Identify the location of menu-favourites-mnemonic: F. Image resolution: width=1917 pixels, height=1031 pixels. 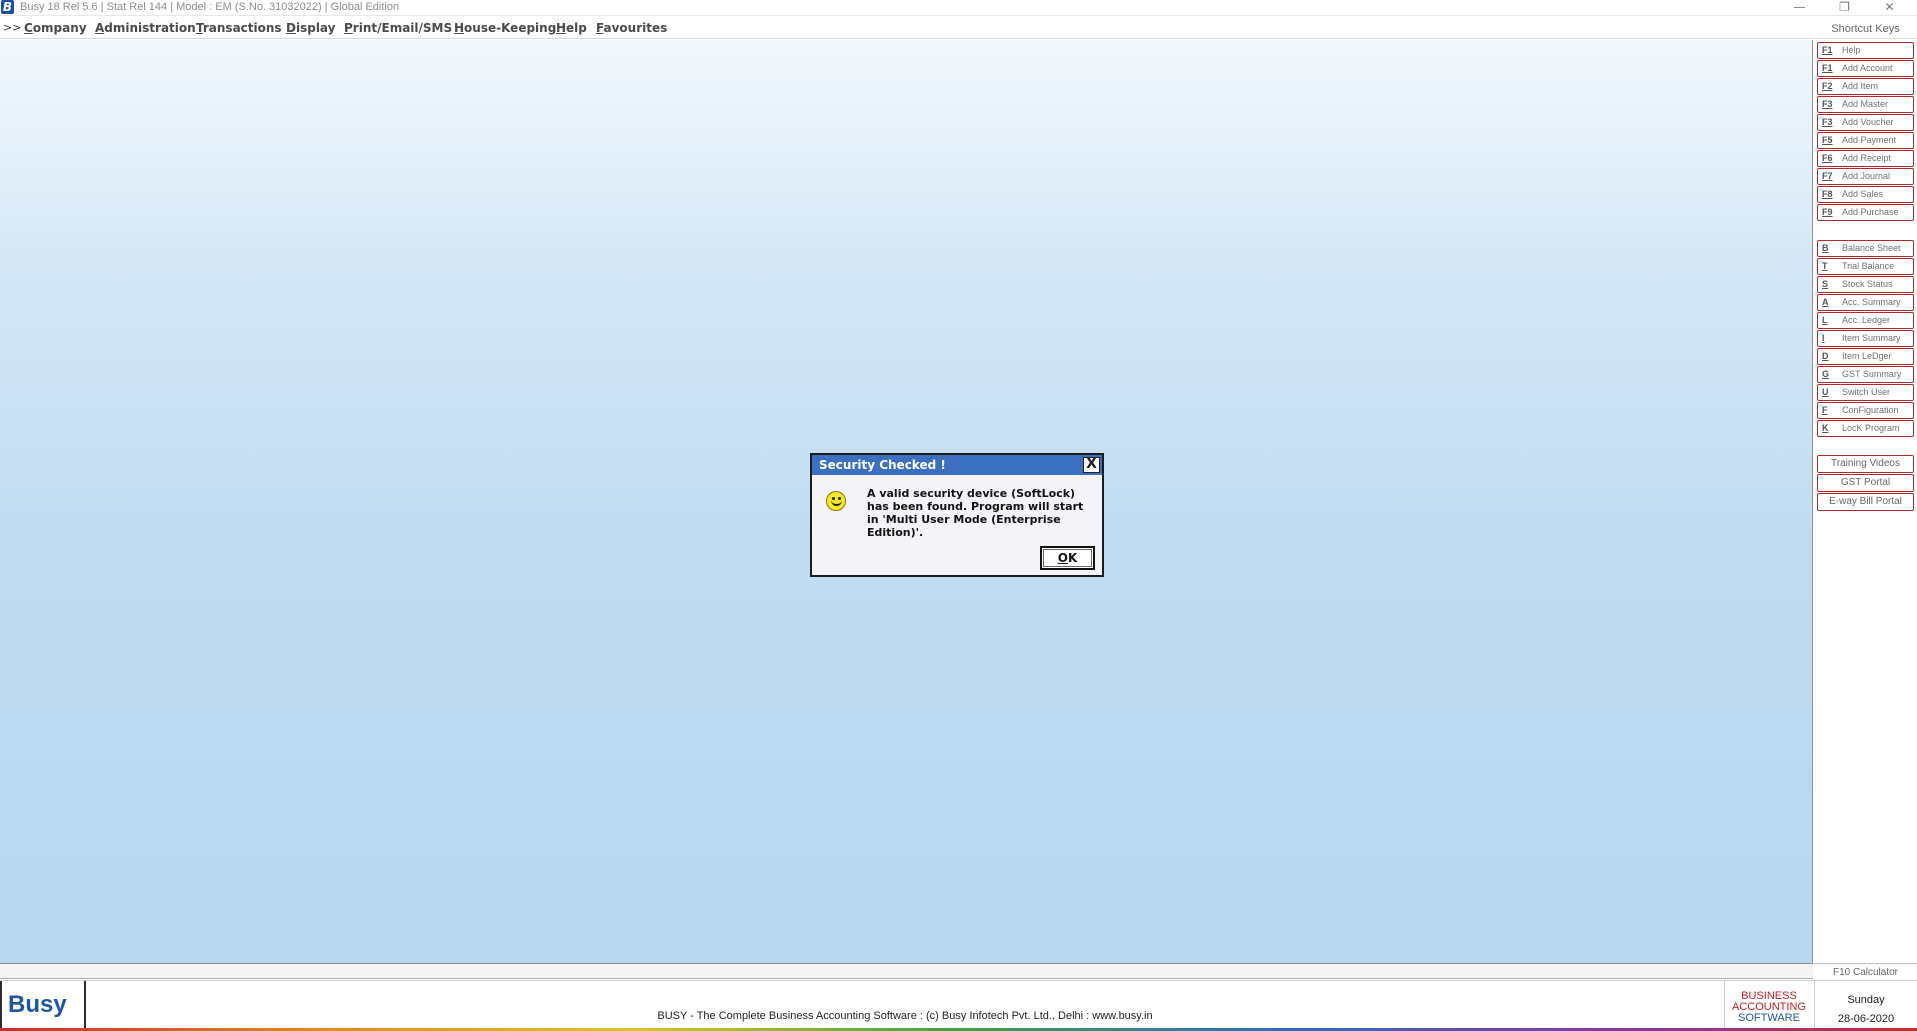
(600, 28).